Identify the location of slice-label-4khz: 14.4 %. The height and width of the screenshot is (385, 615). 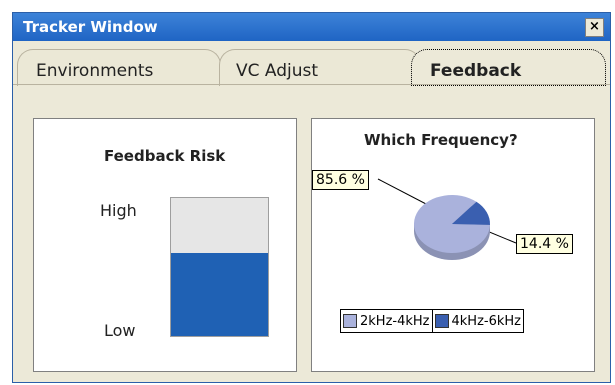
(544, 244).